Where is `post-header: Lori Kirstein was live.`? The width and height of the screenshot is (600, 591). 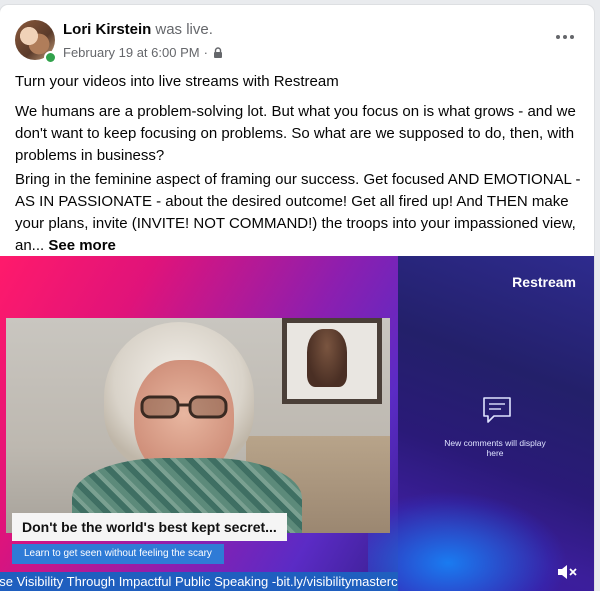
post-header: Lori Kirstein was live. is located at coordinates (138, 30).